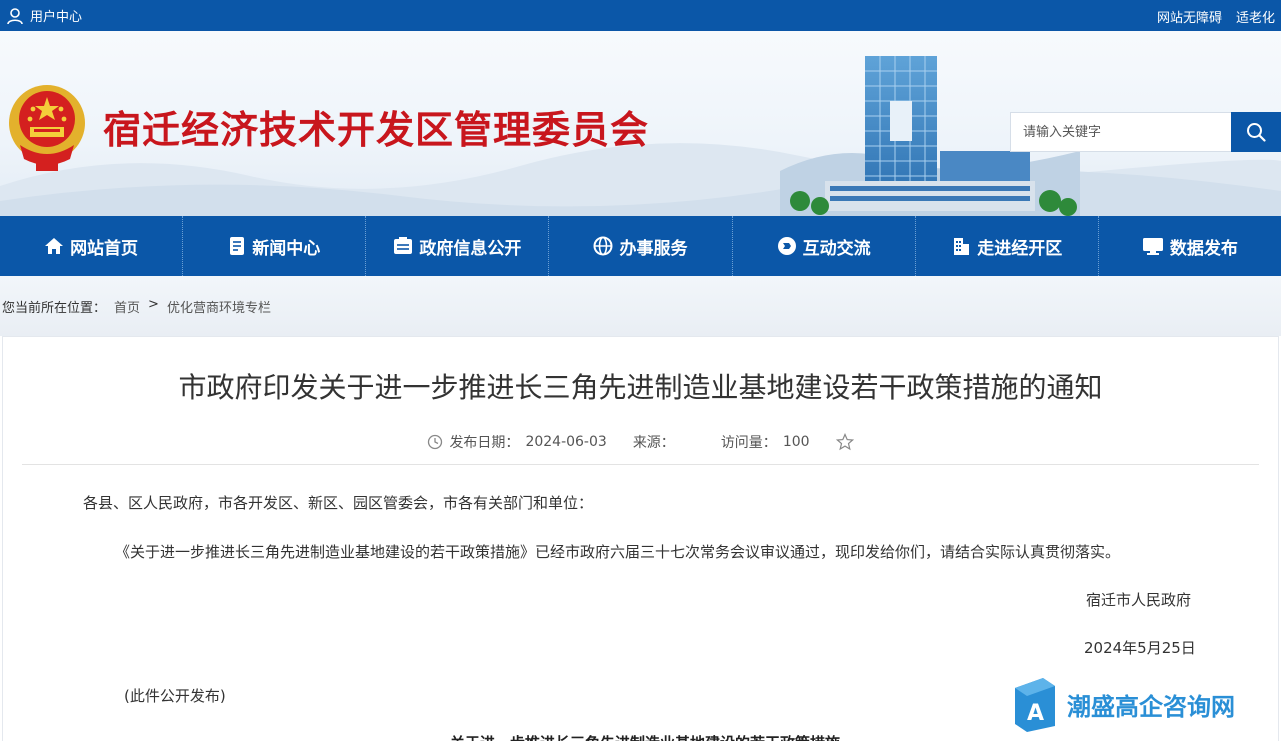 The width and height of the screenshot is (1281, 741). Describe the element at coordinates (15, 15) in the screenshot. I see `user-icon` at that location.